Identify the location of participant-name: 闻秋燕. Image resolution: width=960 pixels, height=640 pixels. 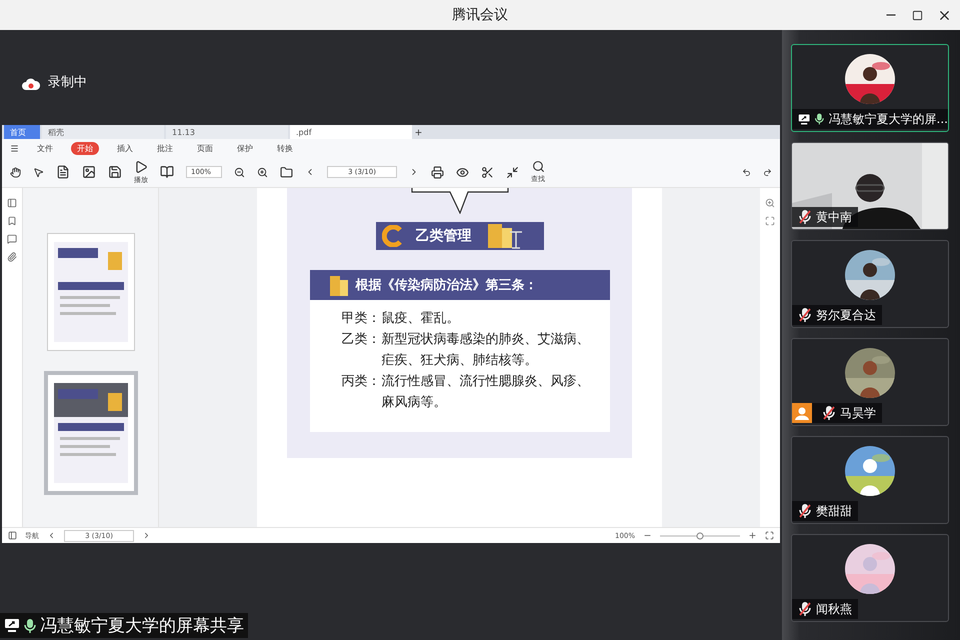
(834, 609).